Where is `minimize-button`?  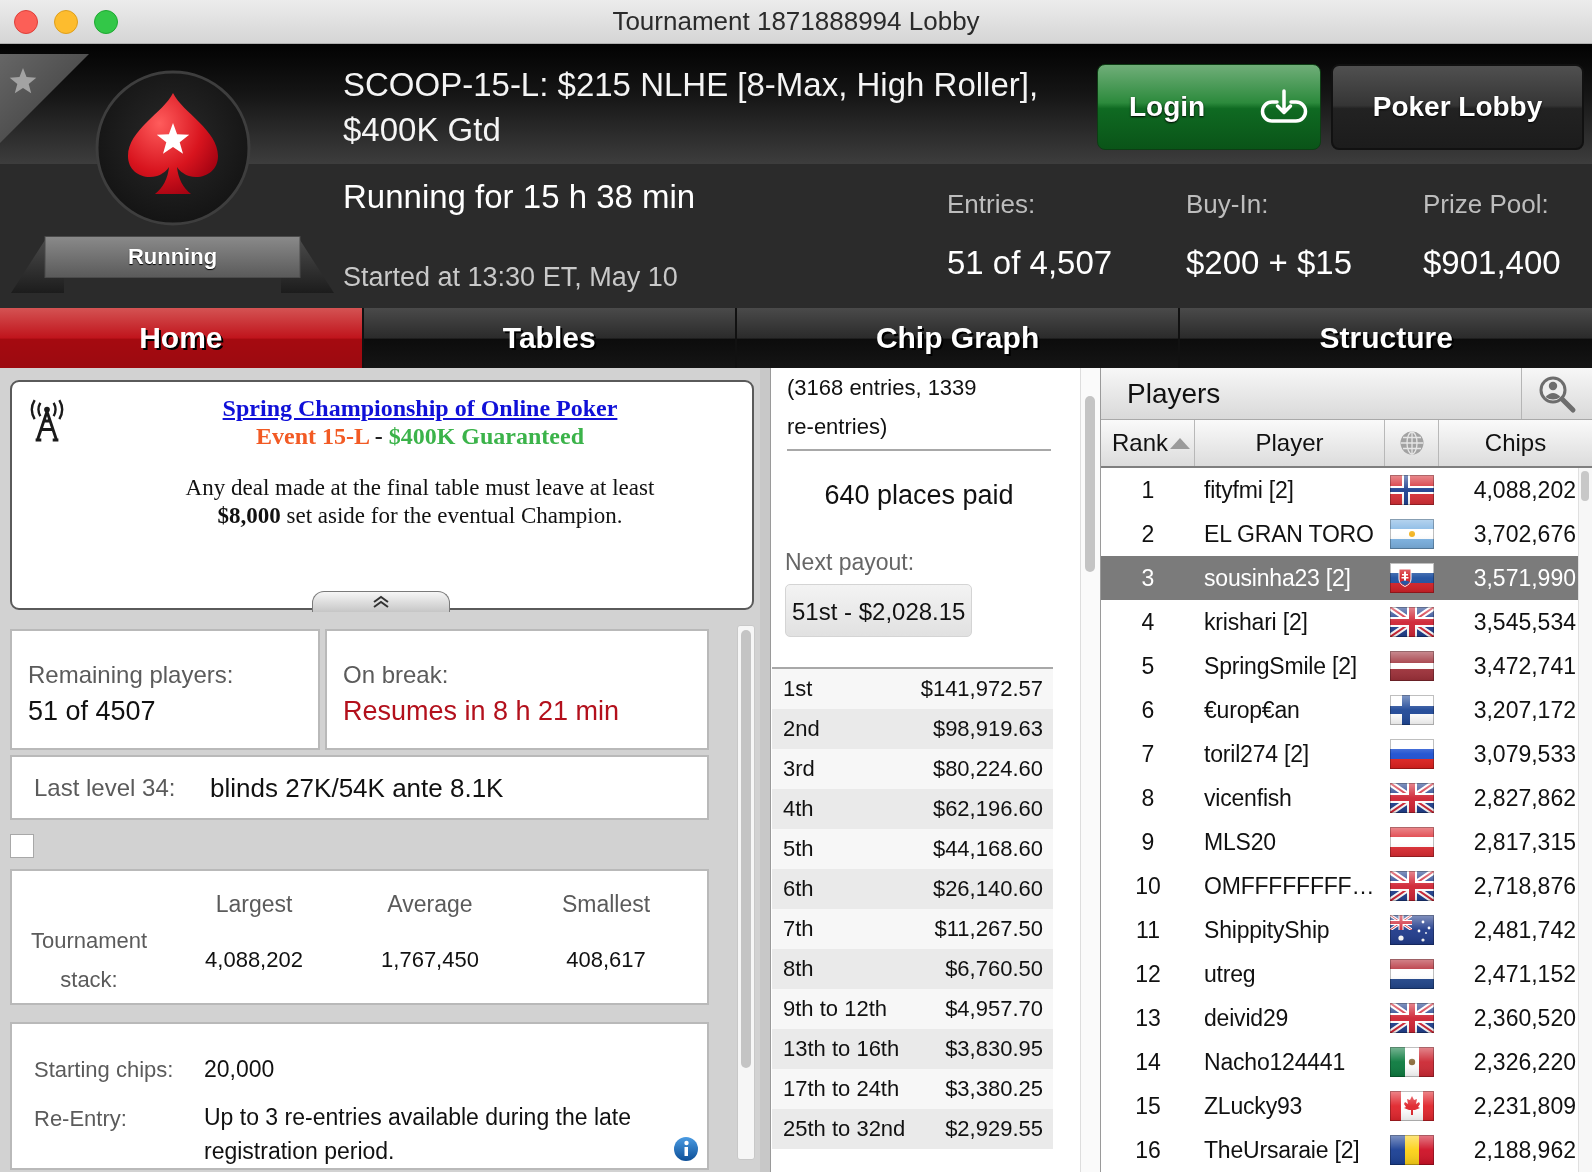 minimize-button is located at coordinates (66, 21).